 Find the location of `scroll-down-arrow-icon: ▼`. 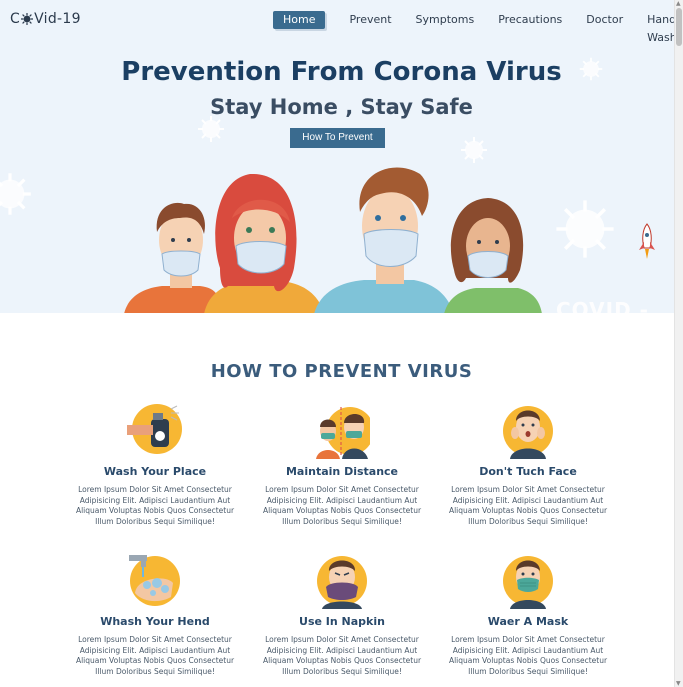

scroll-down-arrow-icon: ▼ is located at coordinates (678, 683).